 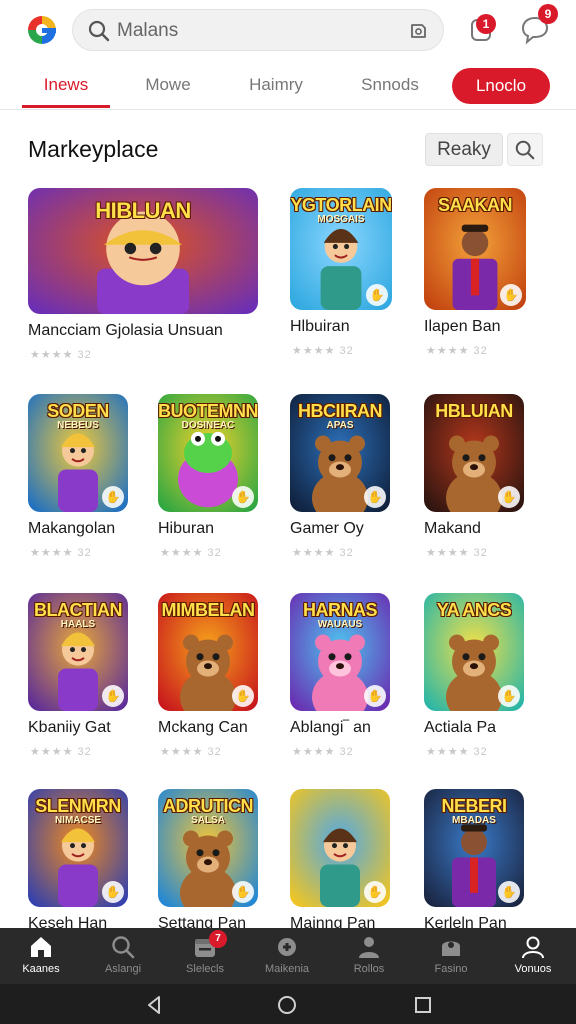 I want to click on search-input, so click(x=252, y=31).